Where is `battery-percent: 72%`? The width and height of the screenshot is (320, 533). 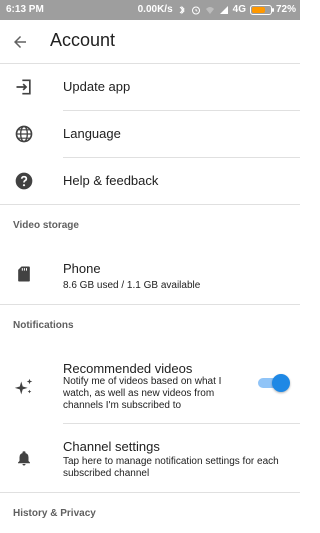
battery-percent: 72% is located at coordinates (285, 9).